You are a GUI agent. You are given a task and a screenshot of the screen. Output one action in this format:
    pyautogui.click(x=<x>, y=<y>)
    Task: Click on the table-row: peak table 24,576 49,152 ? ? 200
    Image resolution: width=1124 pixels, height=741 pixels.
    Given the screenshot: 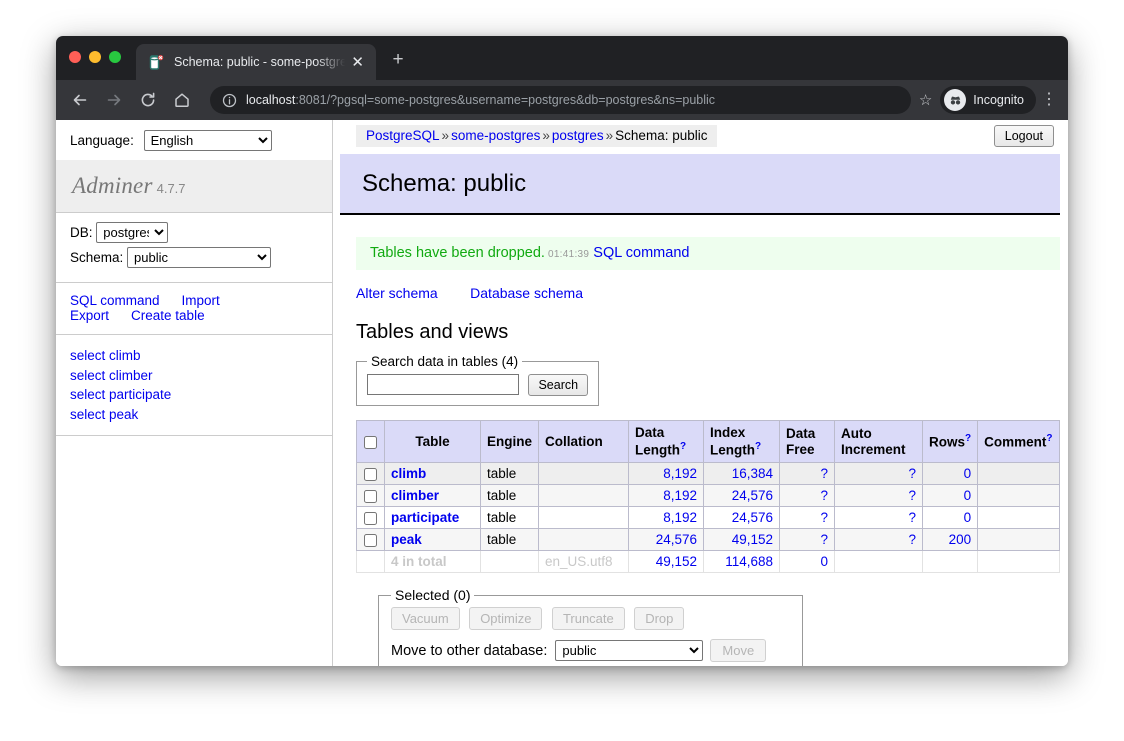 What is the action you would take?
    pyautogui.click(x=708, y=540)
    